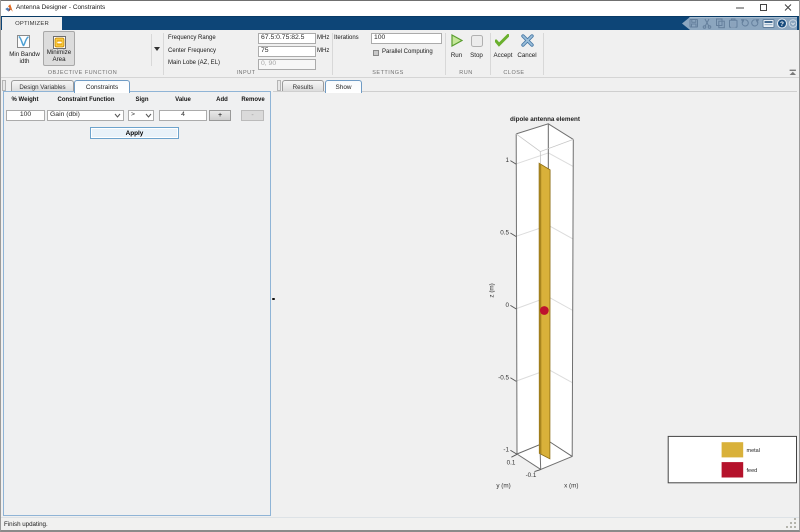  Describe the element at coordinates (503, 486) in the screenshot. I see `svg-text: y (m)` at that location.